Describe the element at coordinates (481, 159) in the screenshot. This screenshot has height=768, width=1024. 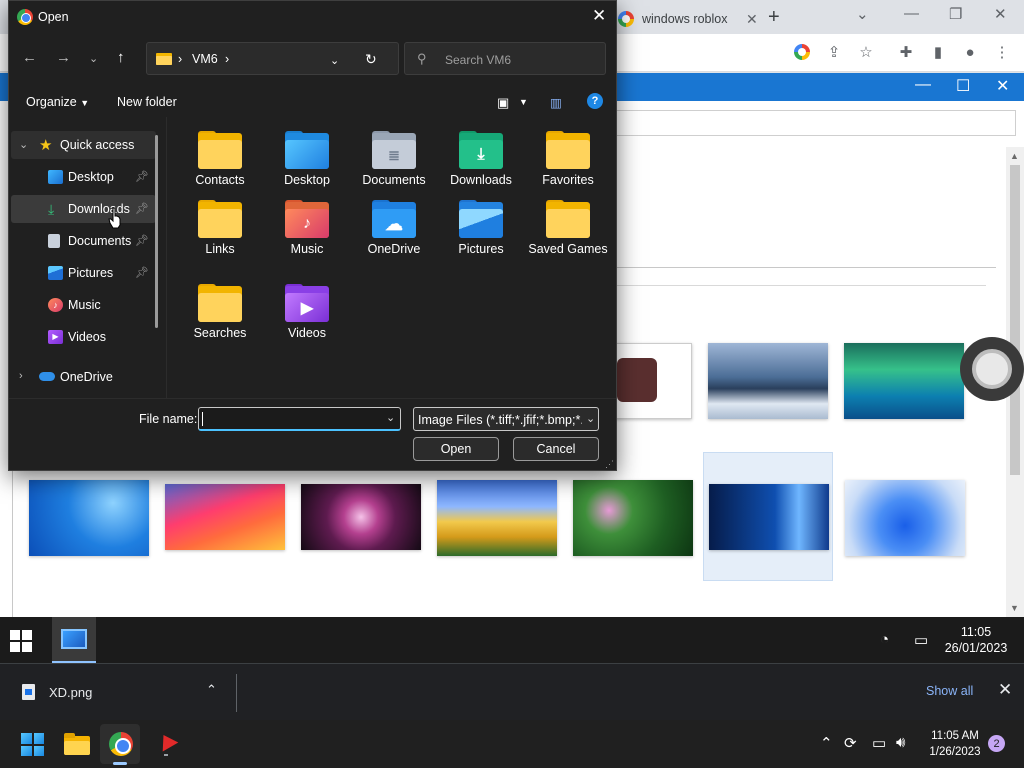
I see `file-item-downloads: ⤓ Downloads` at that location.